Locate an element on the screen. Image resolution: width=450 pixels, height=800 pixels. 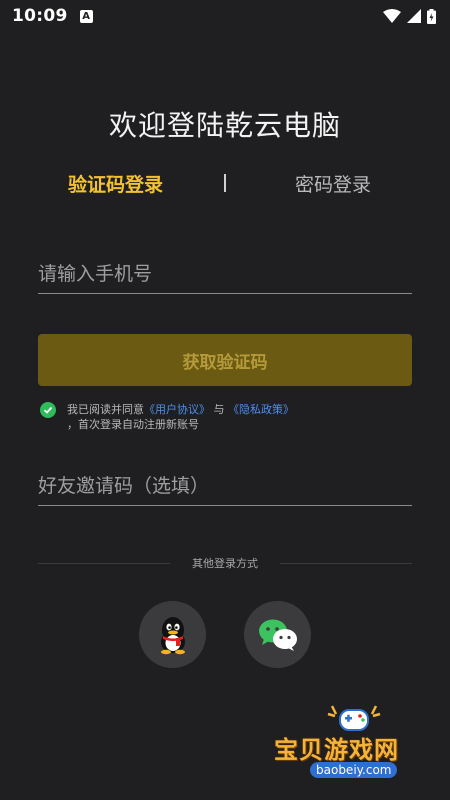
tab-password-login: 密码登录 is located at coordinates (333, 183).